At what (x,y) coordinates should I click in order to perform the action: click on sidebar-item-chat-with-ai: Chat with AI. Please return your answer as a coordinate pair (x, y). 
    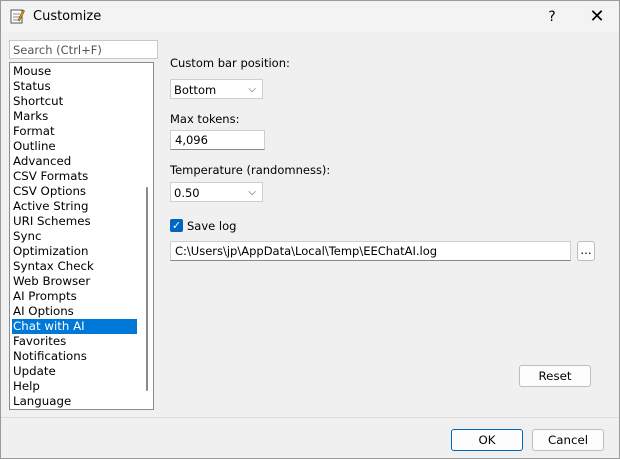
    Looking at the image, I should click on (74, 326).